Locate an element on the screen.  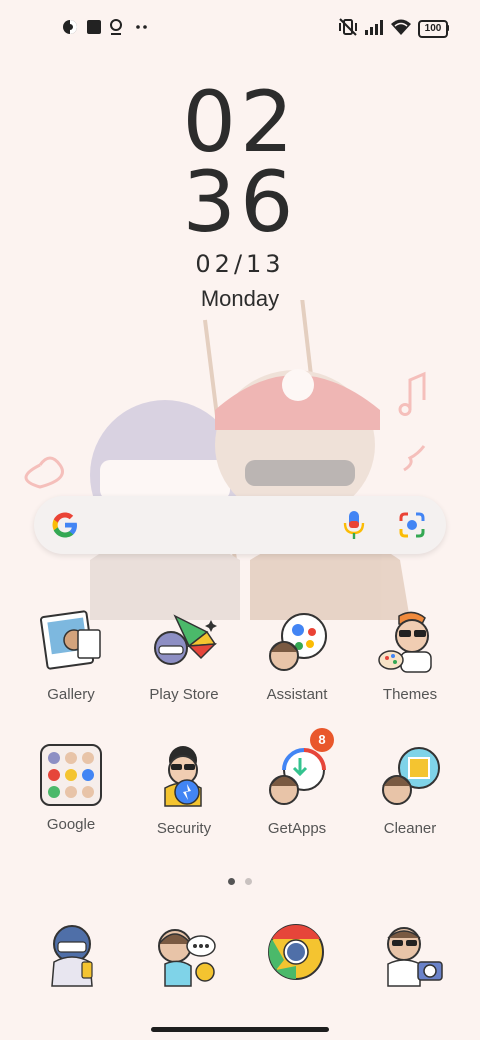
app-getapps: 8 GetApps is located at coordinates (297, 782).